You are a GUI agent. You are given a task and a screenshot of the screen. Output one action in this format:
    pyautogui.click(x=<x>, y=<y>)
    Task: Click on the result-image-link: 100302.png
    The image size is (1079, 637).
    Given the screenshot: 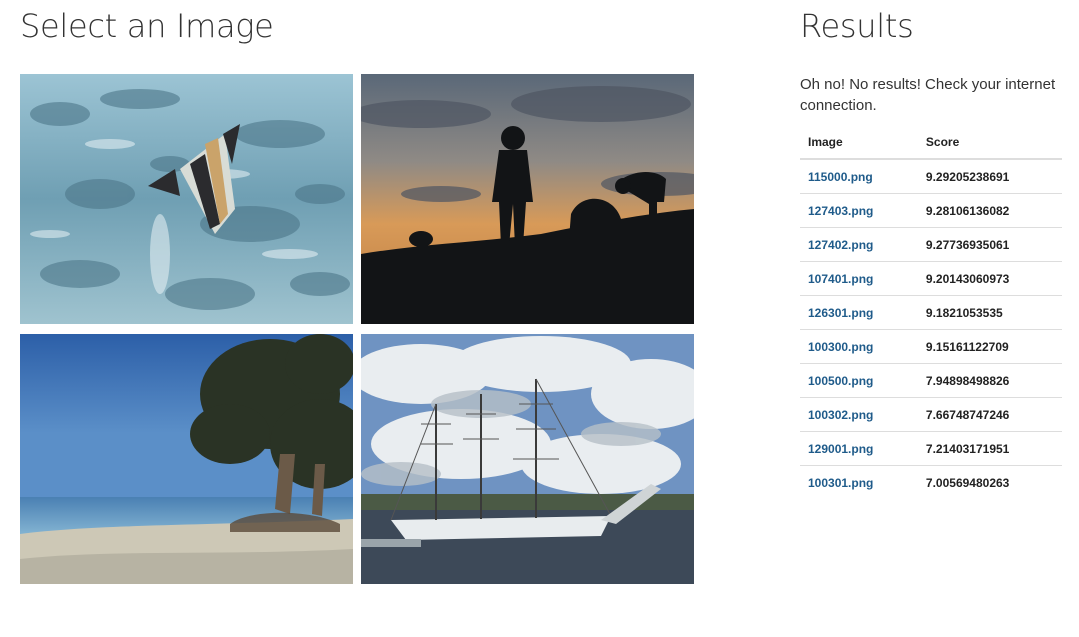 What is the action you would take?
    pyautogui.click(x=840, y=415)
    